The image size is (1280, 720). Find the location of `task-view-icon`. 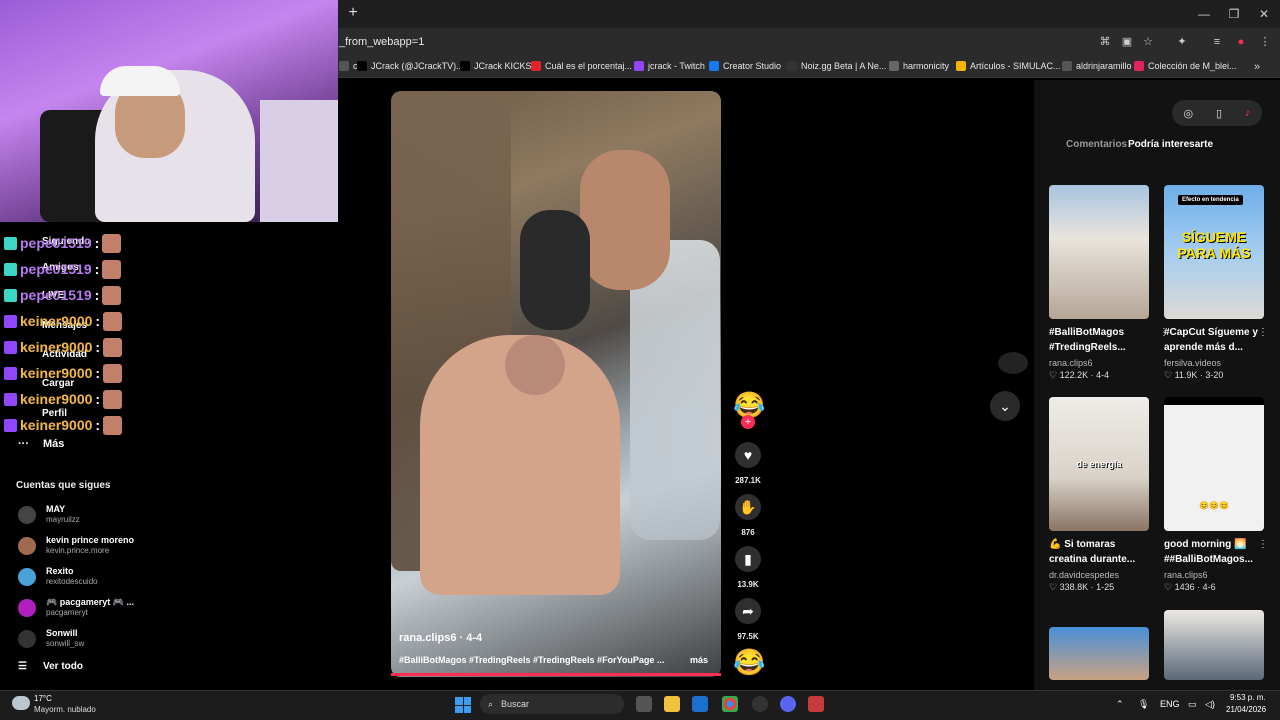

task-view-icon is located at coordinates (644, 704).